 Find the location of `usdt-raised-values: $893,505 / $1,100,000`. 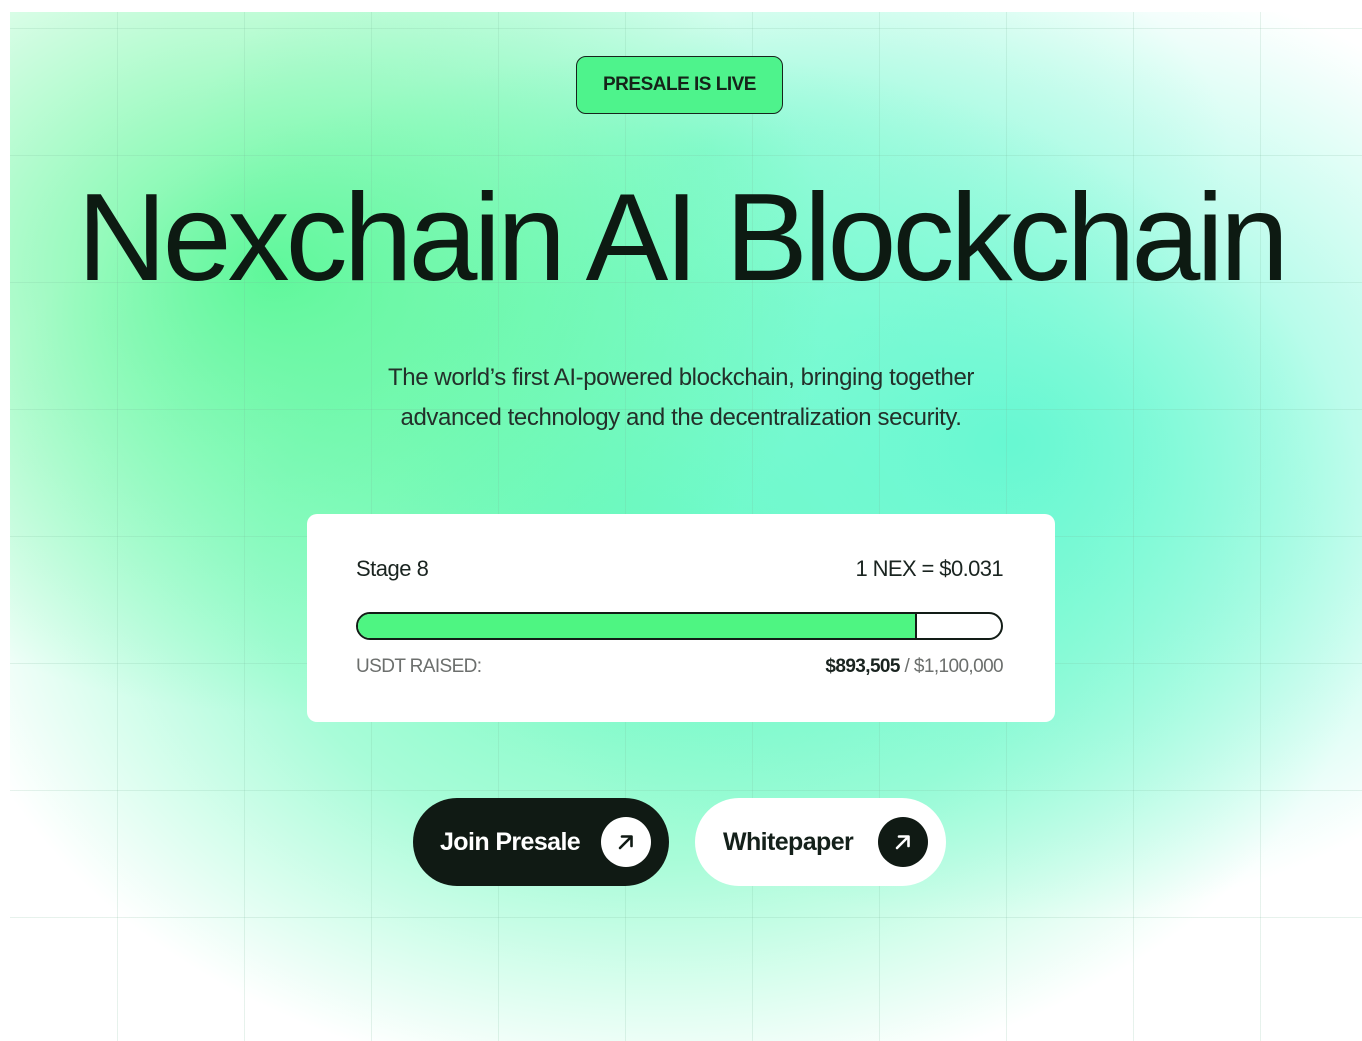

usdt-raised-values: $893,505 / $1,100,000 is located at coordinates (914, 667).